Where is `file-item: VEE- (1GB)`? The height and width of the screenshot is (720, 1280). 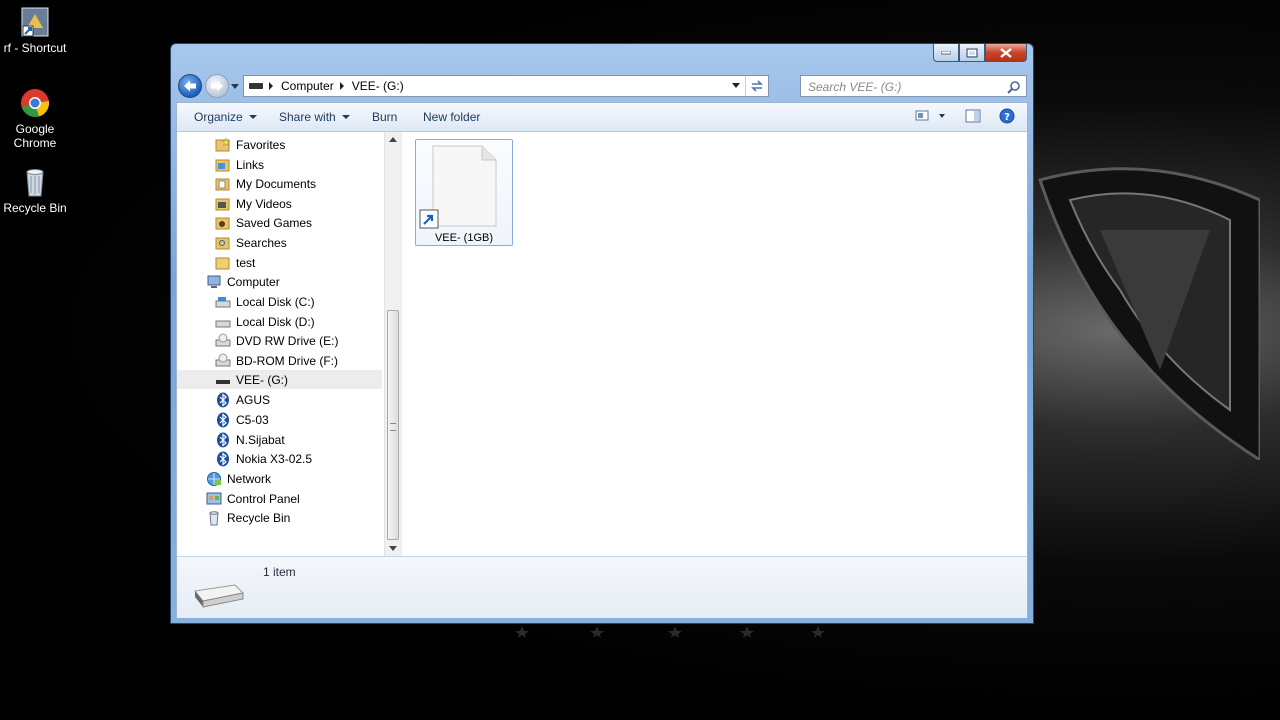 file-item: VEE- (1GB) is located at coordinates (464, 192).